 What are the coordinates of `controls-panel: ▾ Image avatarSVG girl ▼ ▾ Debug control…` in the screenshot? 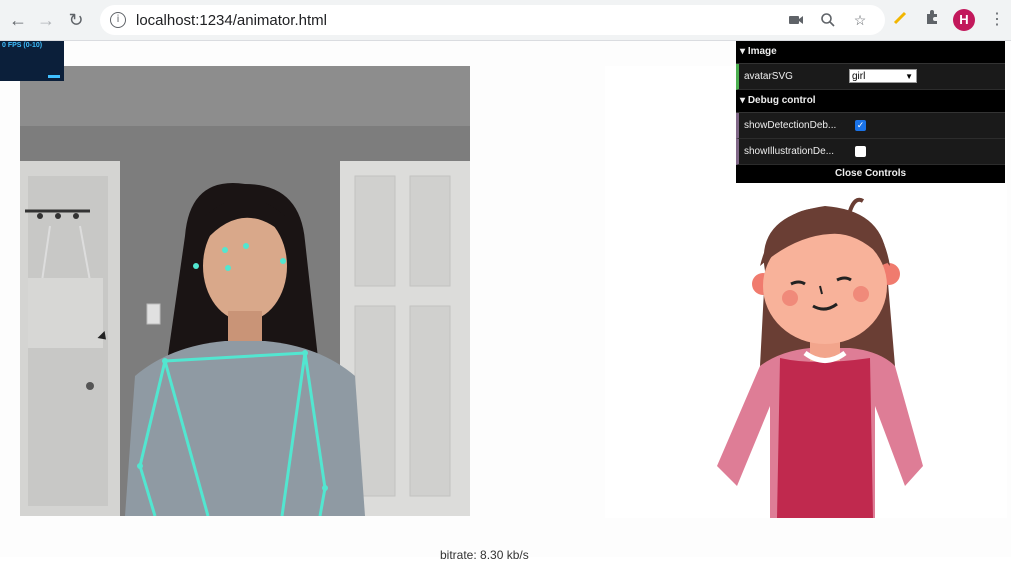 It's located at (870, 112).